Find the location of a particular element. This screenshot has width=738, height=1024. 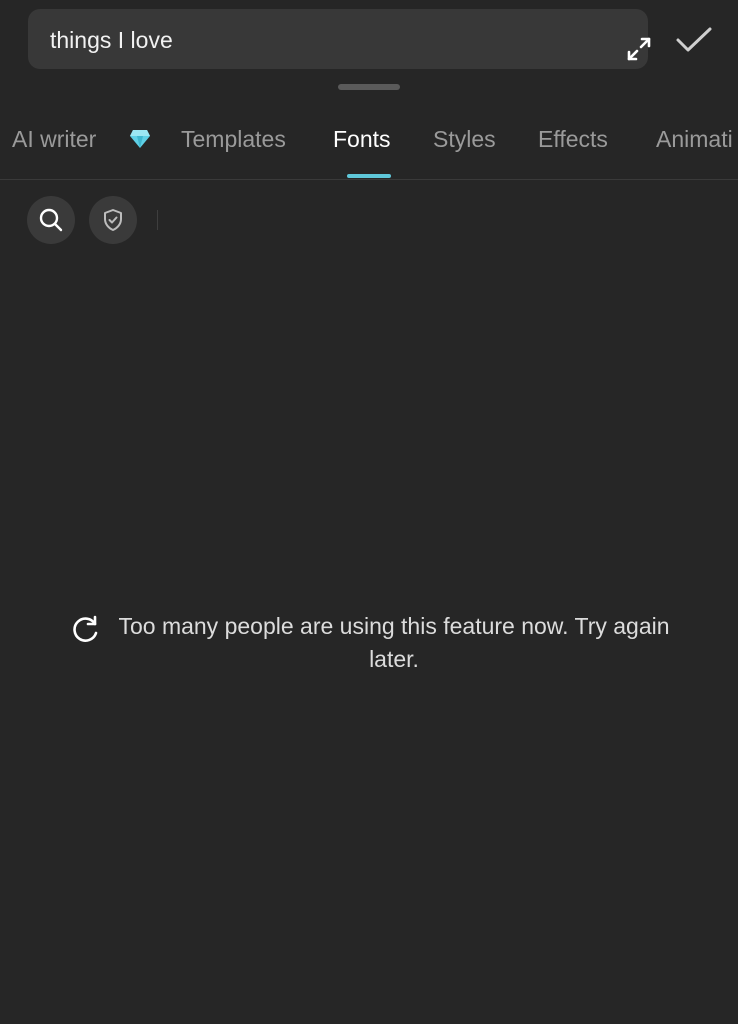

tab-fonts: Fonts is located at coordinates (362, 139).